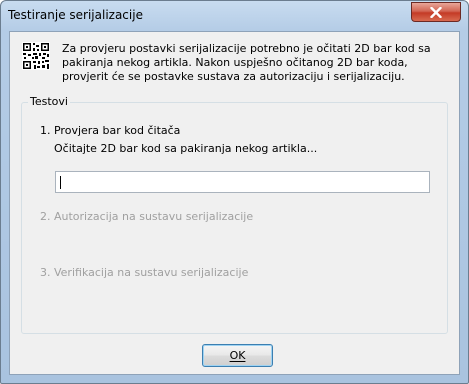 This screenshot has width=469, height=384. What do you see at coordinates (36, 56) in the screenshot?
I see `qr-code-icon` at bounding box center [36, 56].